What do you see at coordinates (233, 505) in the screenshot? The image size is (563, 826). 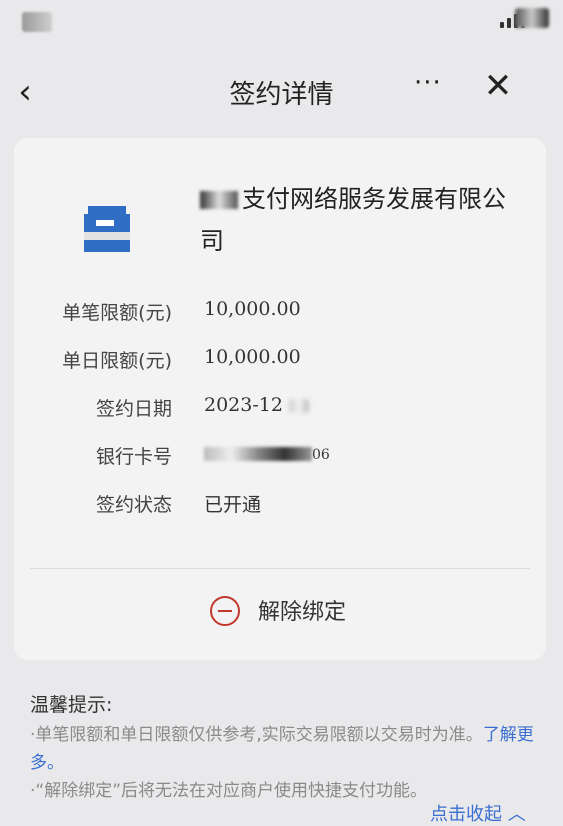 I see `detail-value: 已开通` at bounding box center [233, 505].